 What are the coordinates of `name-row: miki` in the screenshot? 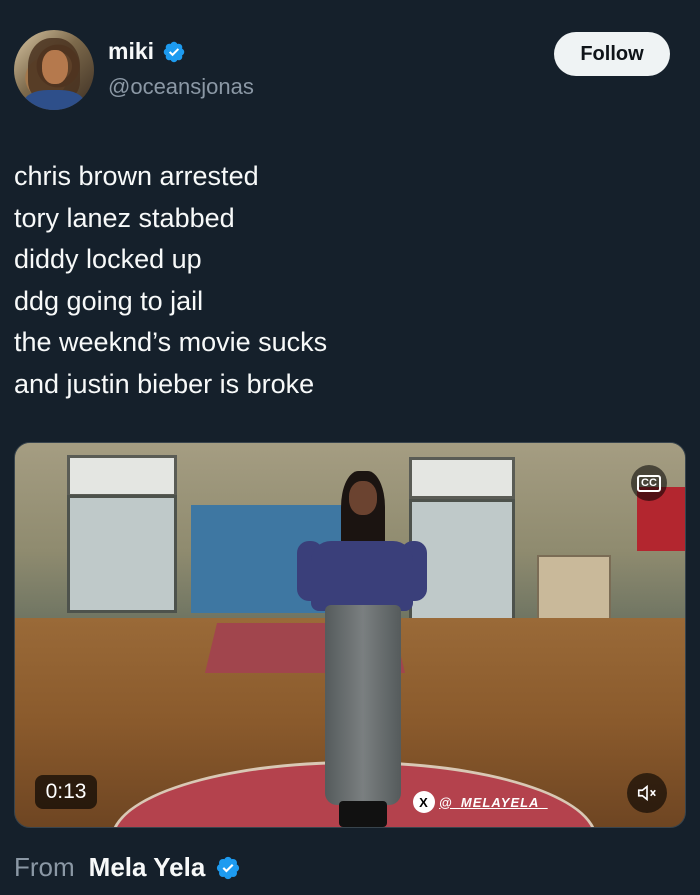 It's located at (147, 51).